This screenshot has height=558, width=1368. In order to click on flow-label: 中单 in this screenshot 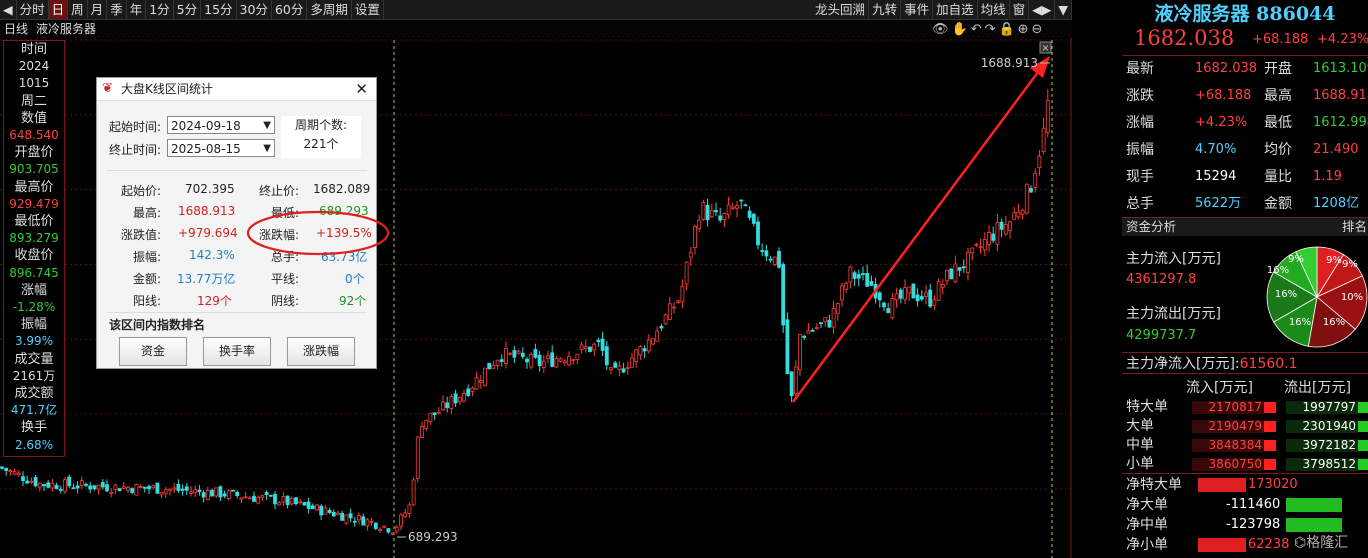, I will do `click(1140, 445)`.